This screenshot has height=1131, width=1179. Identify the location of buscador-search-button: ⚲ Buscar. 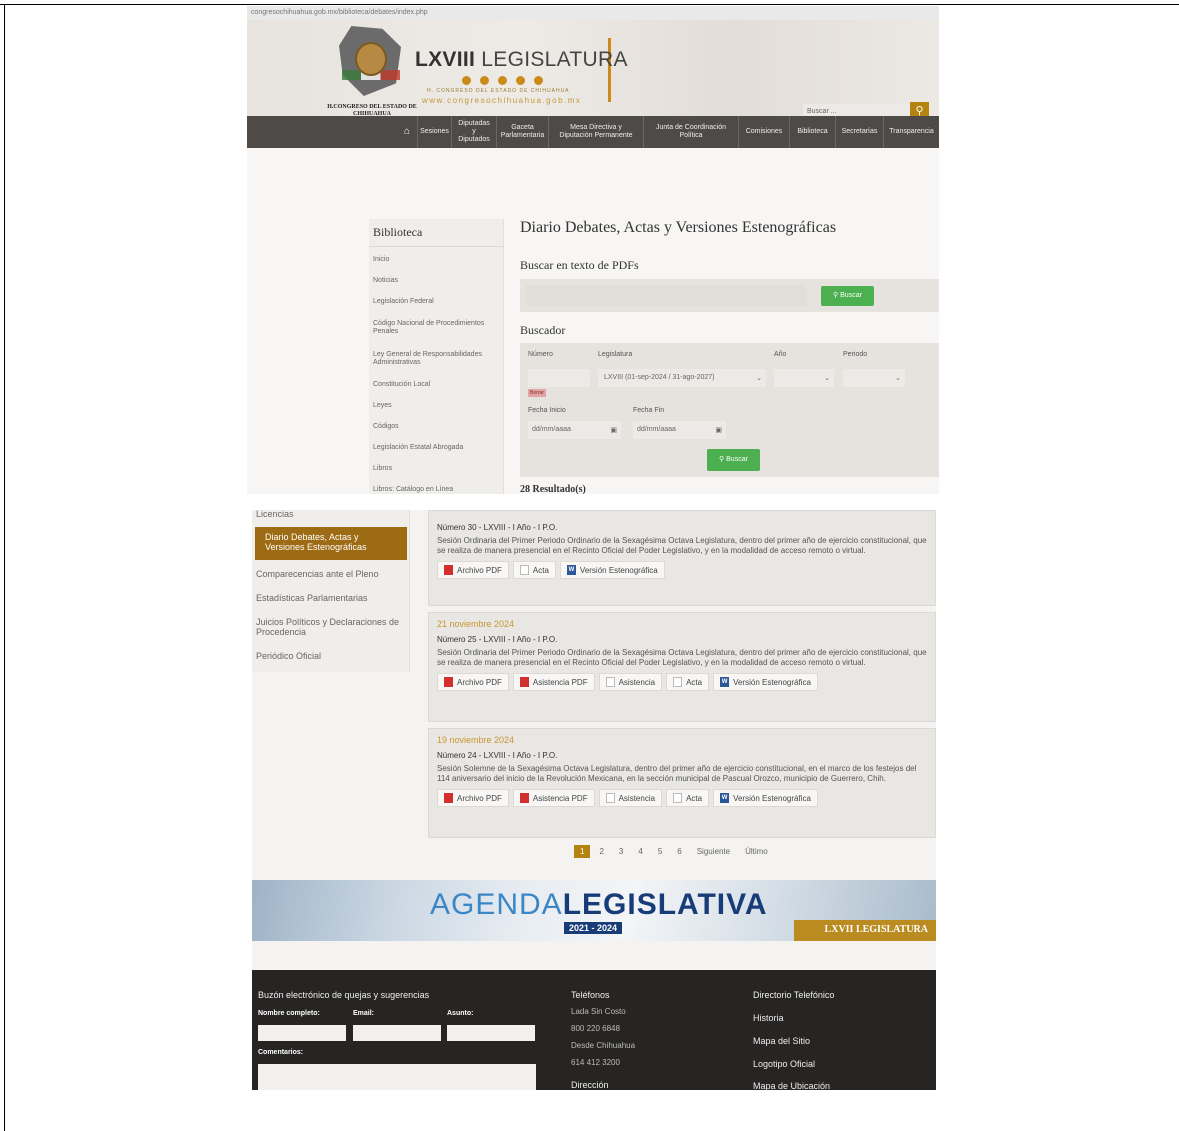
(733, 460).